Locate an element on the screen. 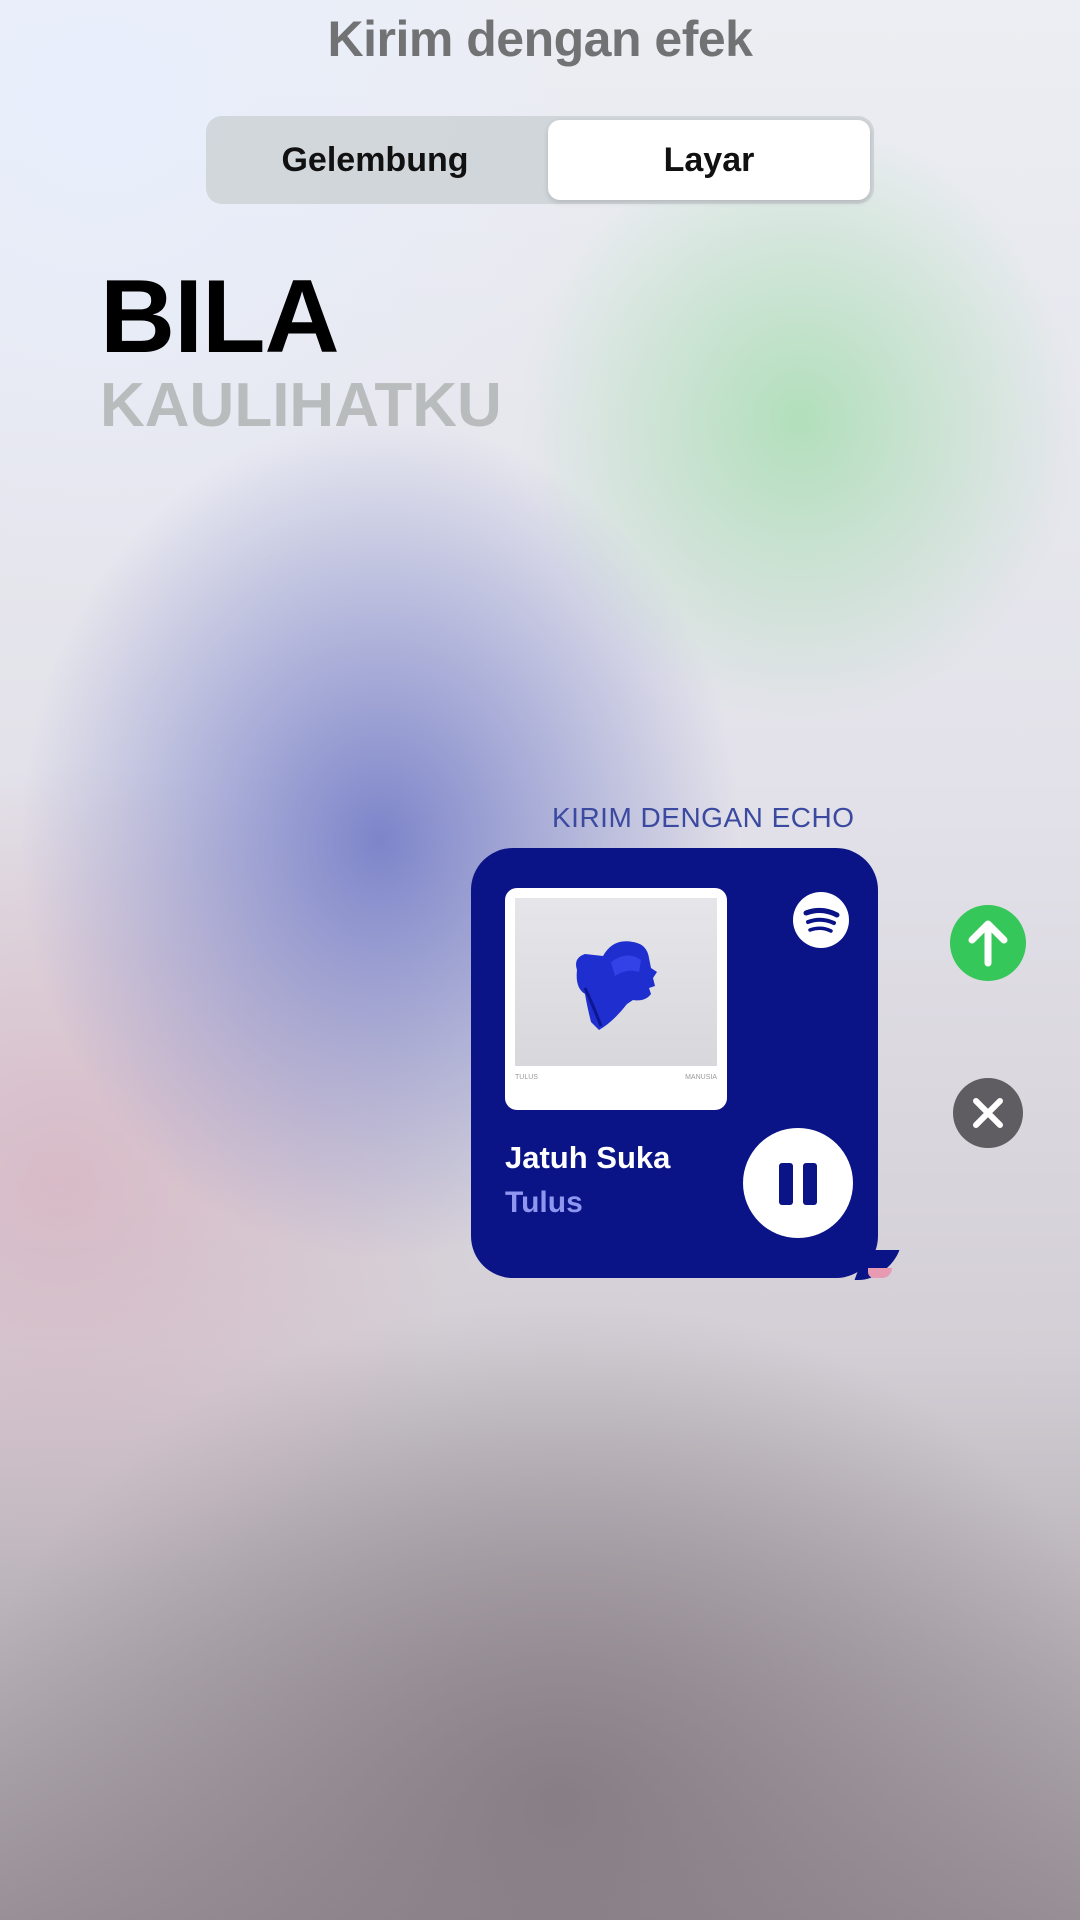 Image resolution: width=1080 pixels, height=1920 pixels. track-artist: Tulus is located at coordinates (544, 1202).